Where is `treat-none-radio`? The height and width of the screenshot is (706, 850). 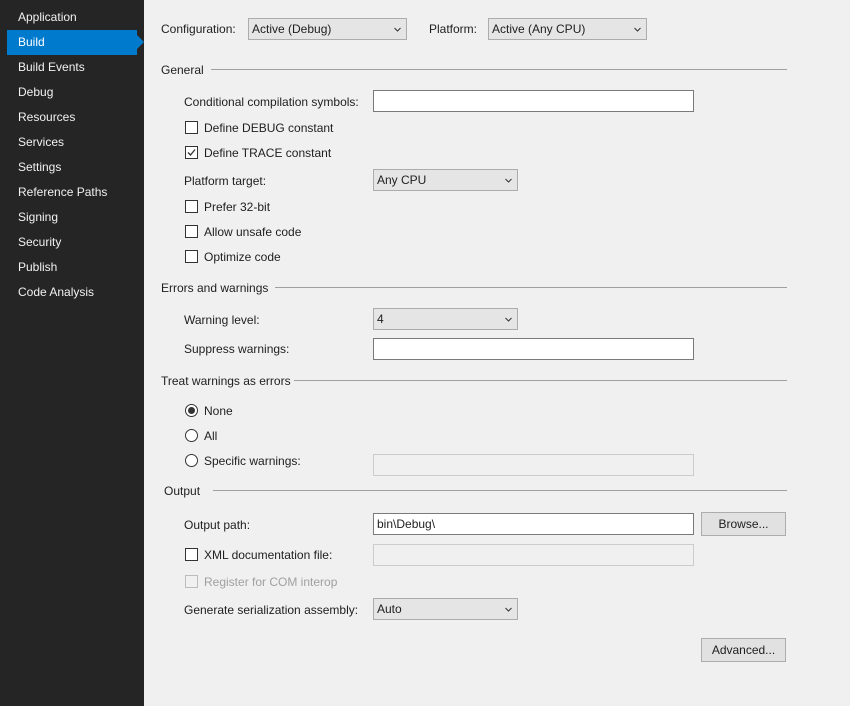 treat-none-radio is located at coordinates (191, 410).